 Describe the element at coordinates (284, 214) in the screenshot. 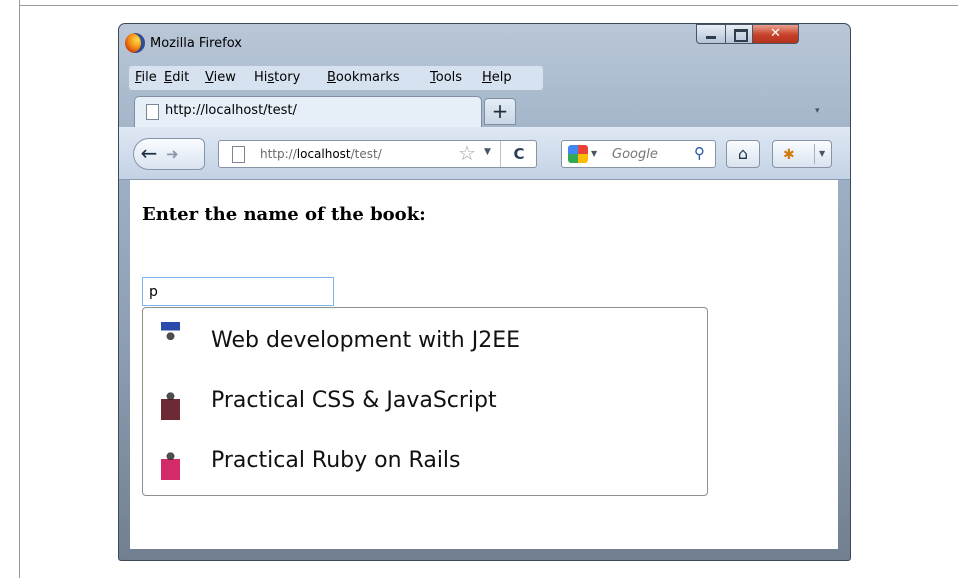

I see `page-heading: Enter the name of the book:` at that location.